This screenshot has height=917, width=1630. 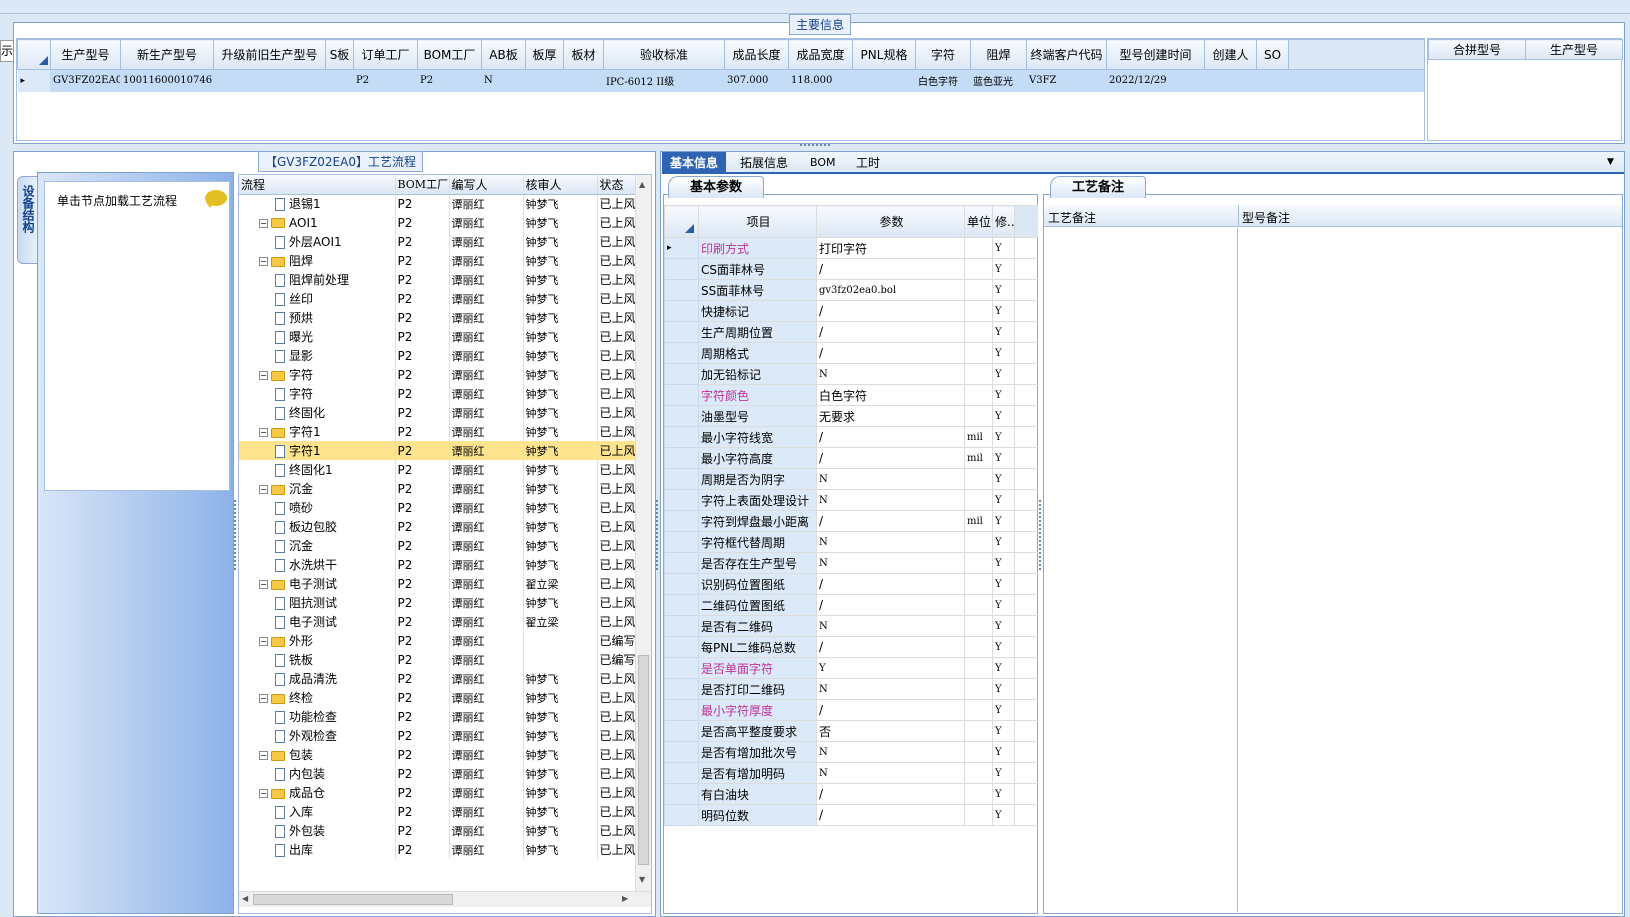 What do you see at coordinates (503, 80) in the screenshot?
I see `main-cell: N` at bounding box center [503, 80].